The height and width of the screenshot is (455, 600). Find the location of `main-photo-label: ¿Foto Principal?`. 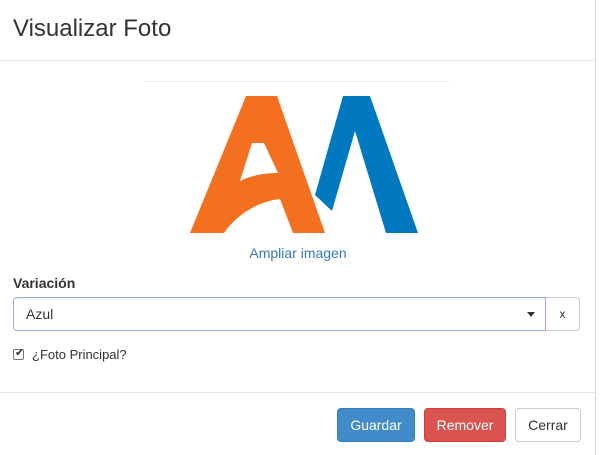

main-photo-label: ¿Foto Principal? is located at coordinates (79, 354).